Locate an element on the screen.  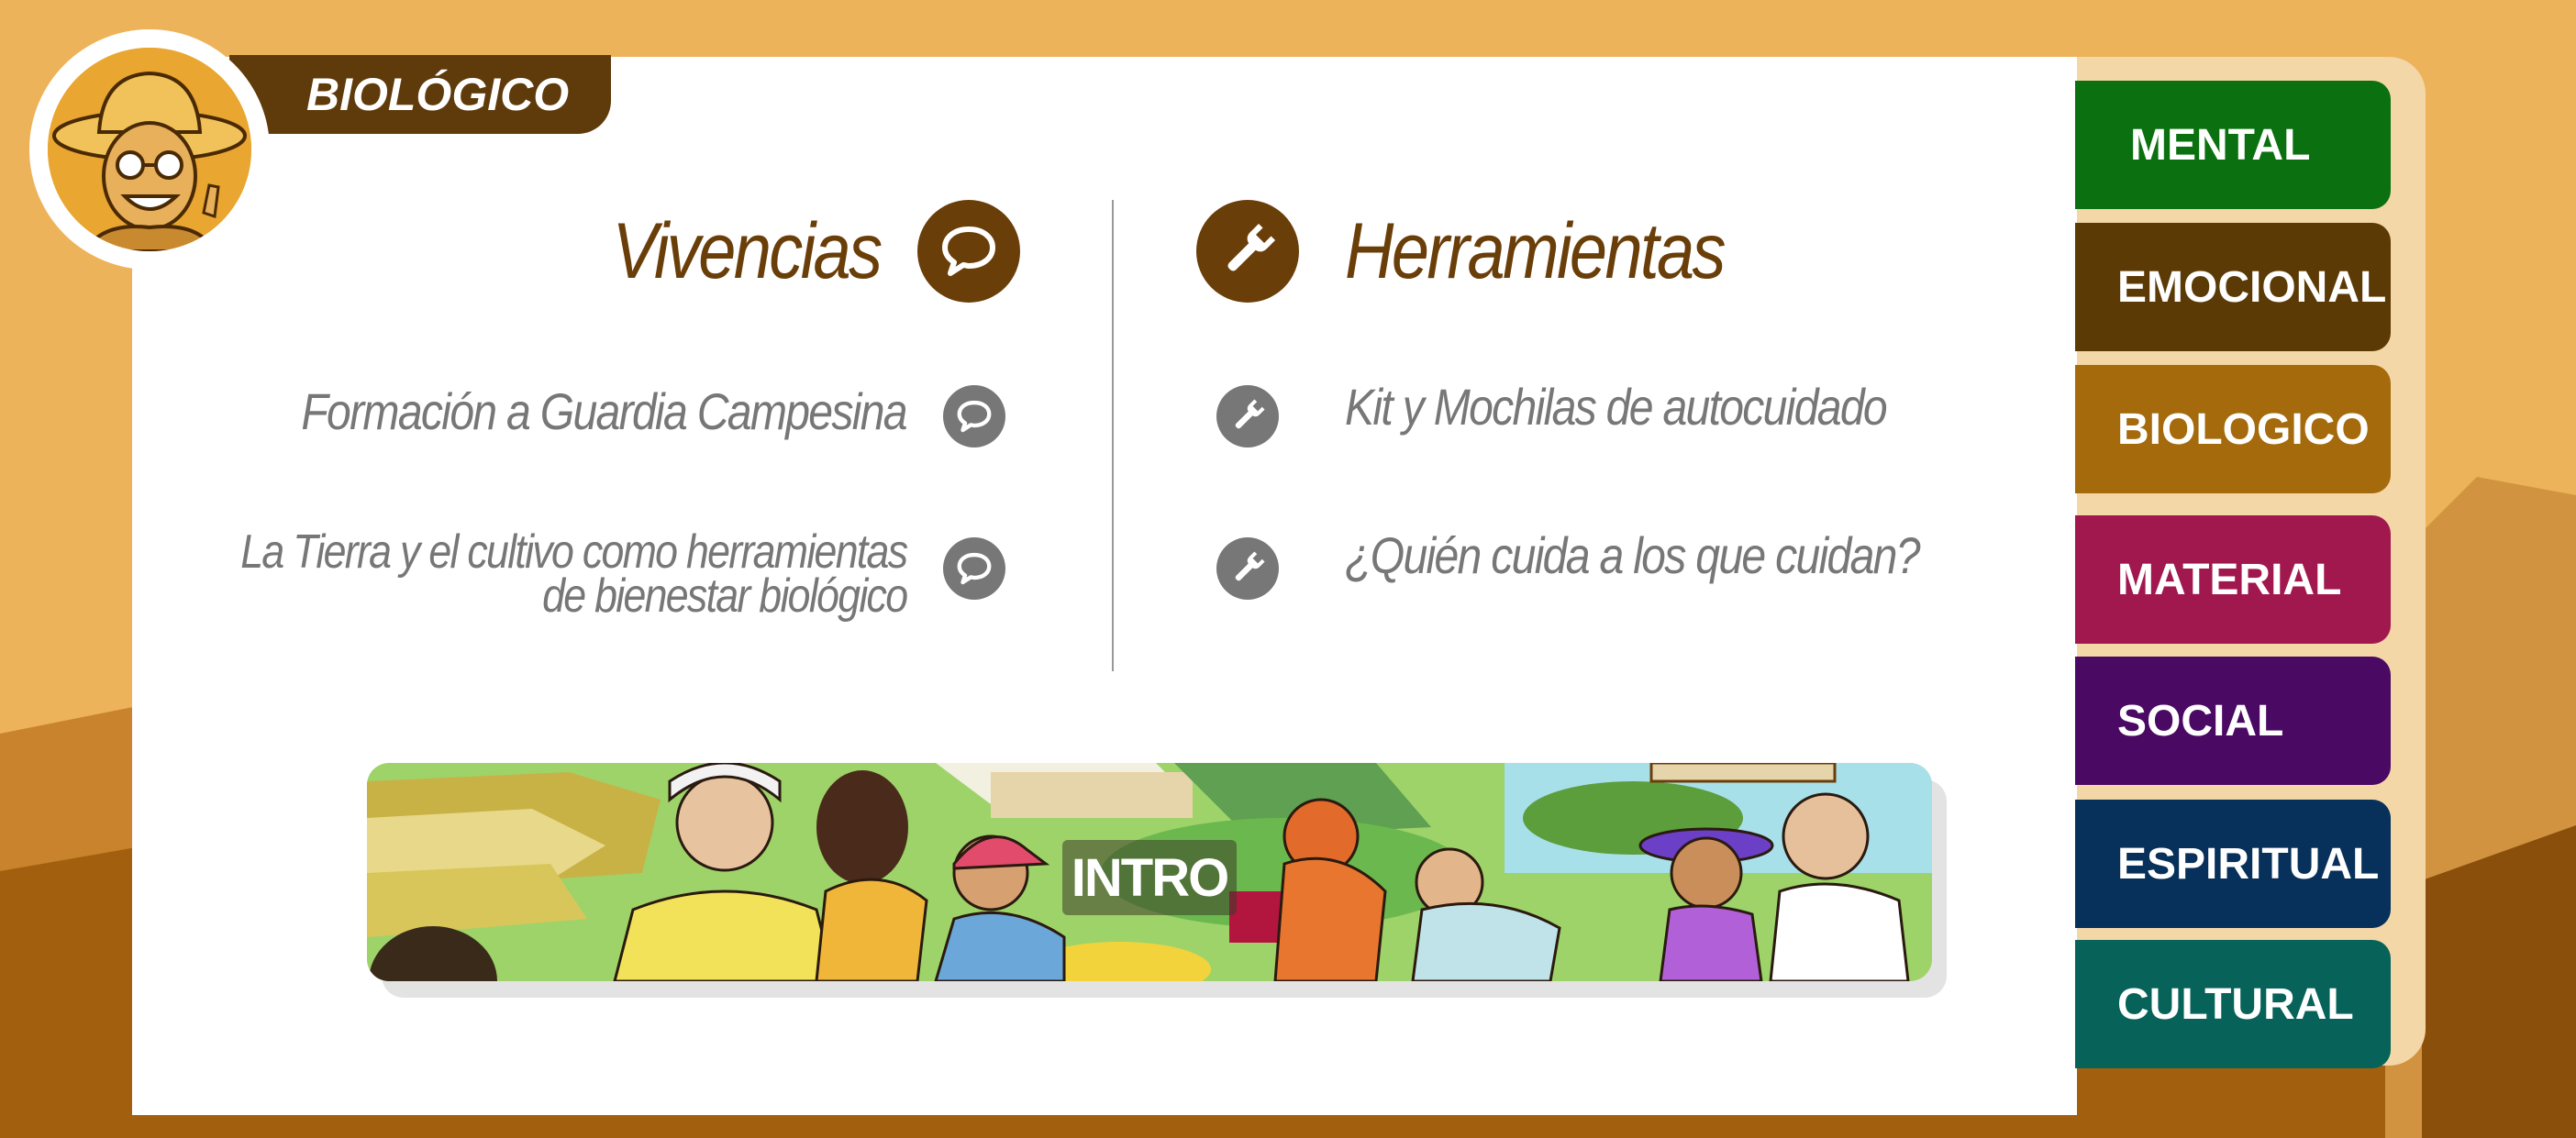
vivencias-title: Vivencias is located at coordinates (748, 251).